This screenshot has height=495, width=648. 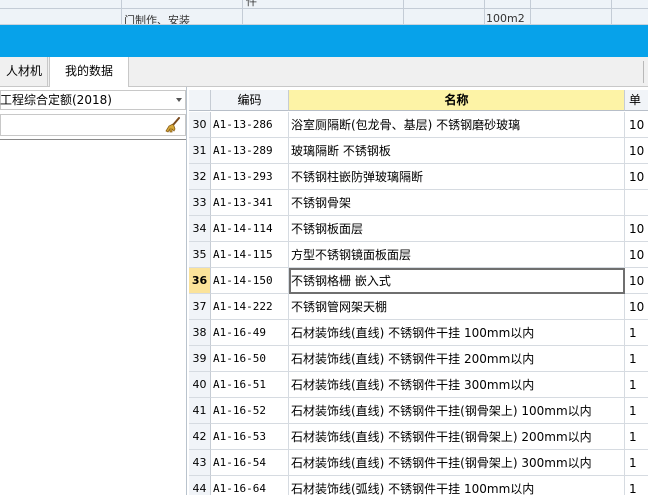 What do you see at coordinates (250, 177) in the screenshot?
I see `cell-code: A1-13-293` at bounding box center [250, 177].